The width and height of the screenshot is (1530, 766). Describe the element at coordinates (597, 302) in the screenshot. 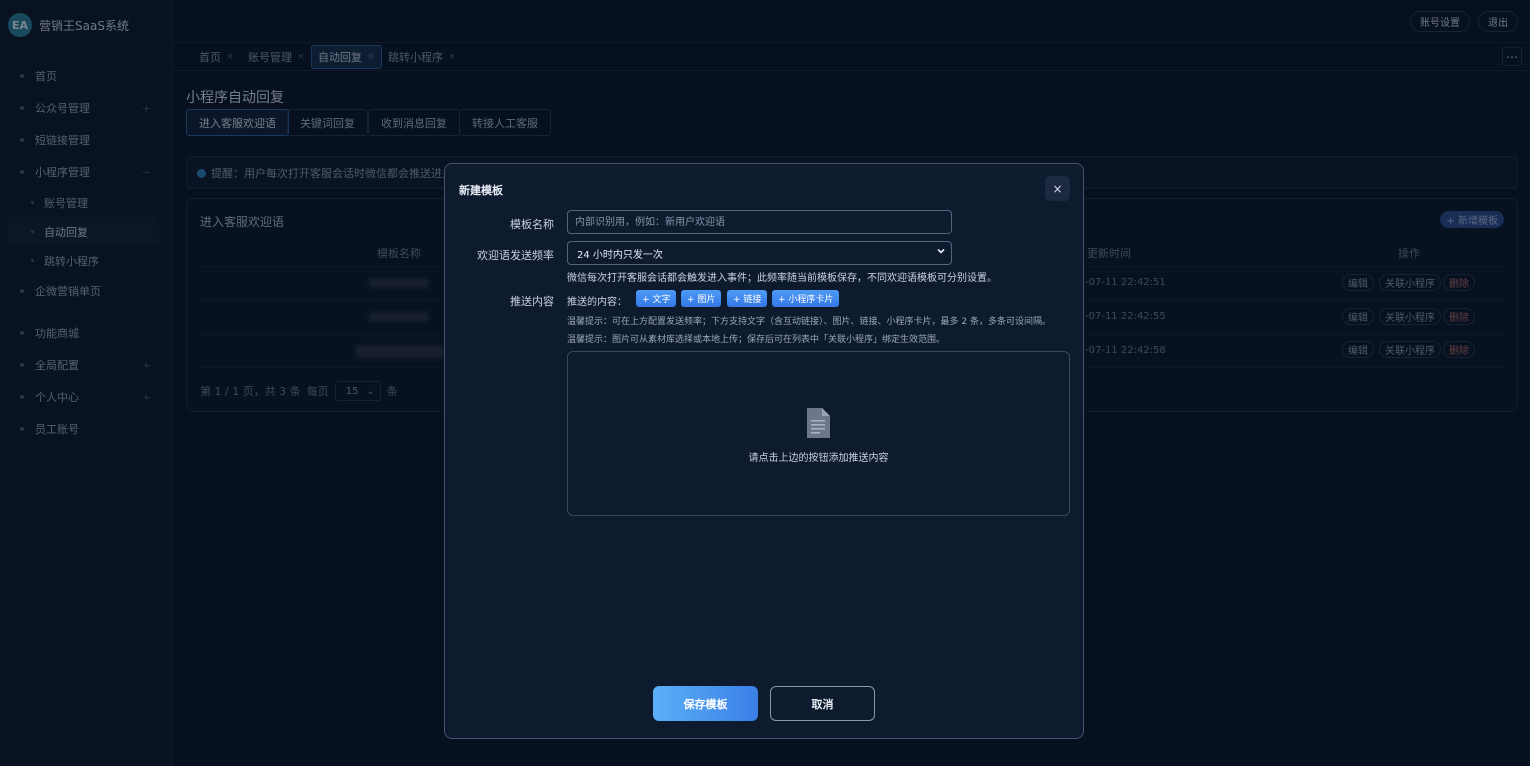

I see `push-items-label: 推送的内容：` at that location.